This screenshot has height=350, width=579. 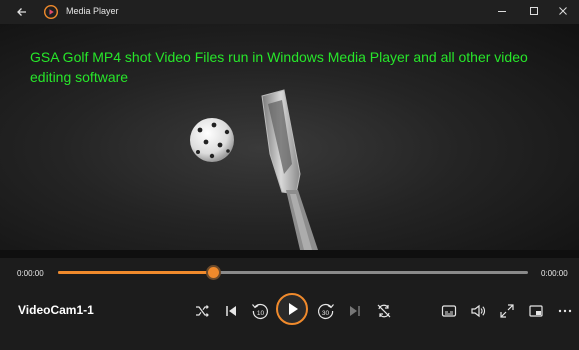 I want to click on remaining-time: 0:00:00, so click(x=554, y=273).